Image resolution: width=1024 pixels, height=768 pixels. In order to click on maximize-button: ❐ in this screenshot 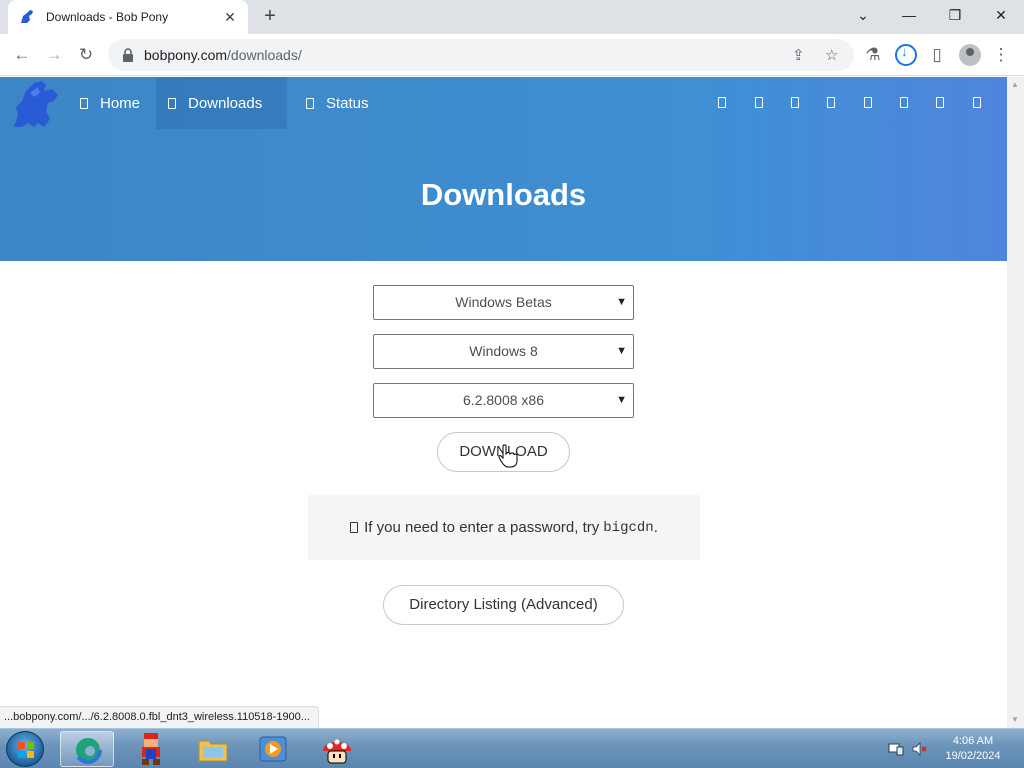, I will do `click(955, 15)`.